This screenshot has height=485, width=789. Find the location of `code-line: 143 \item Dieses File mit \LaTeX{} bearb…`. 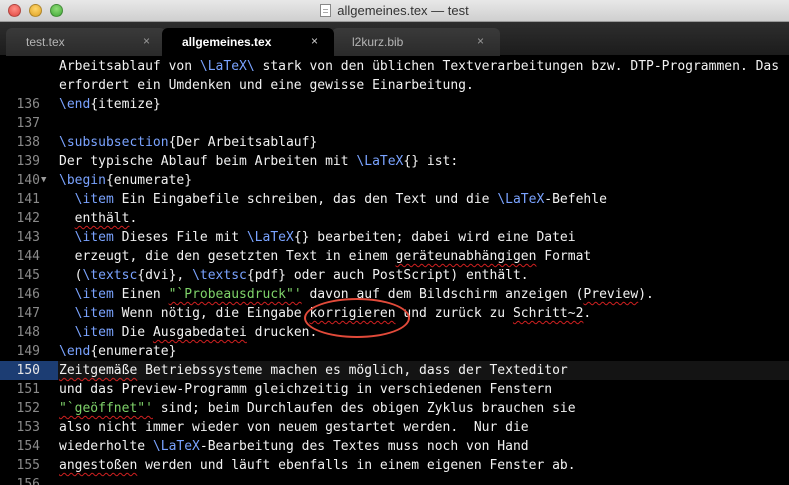

code-line: 143 \item Dieses File mit \LaTeX{} bearb… is located at coordinates (394, 237).